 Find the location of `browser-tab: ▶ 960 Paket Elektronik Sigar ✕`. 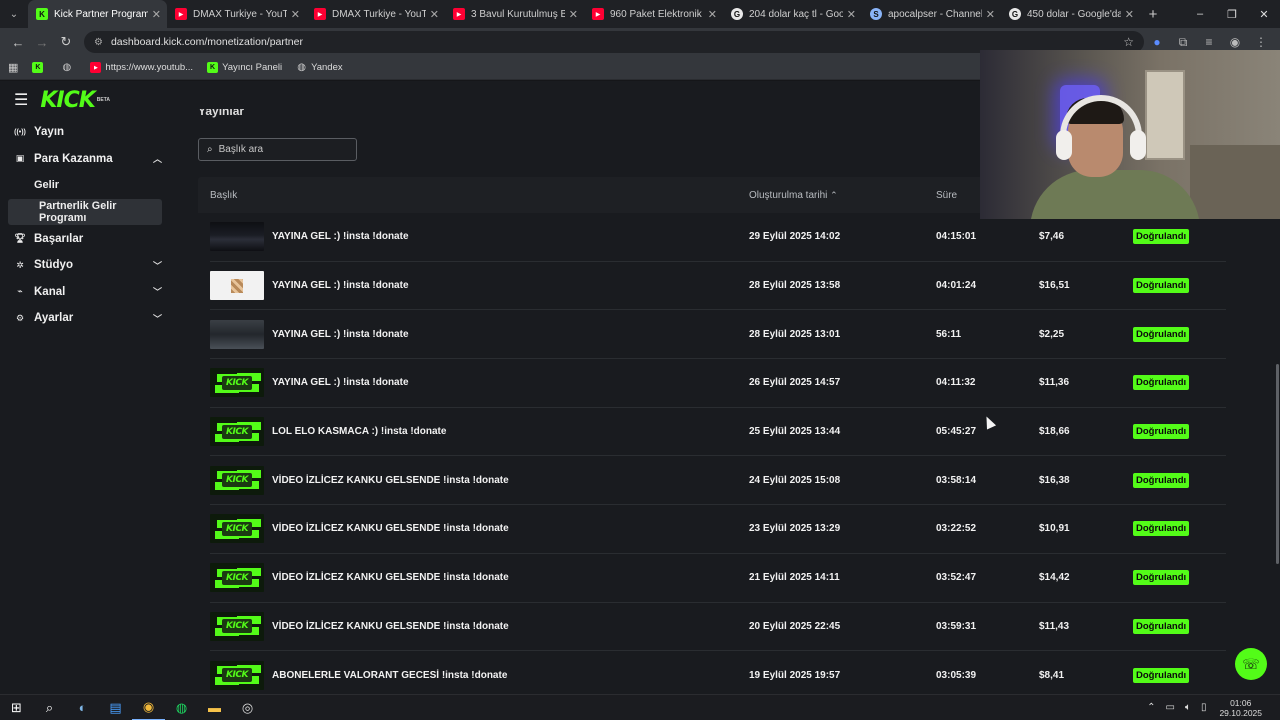

browser-tab: ▶ 960 Paket Elektronik Sigar ✕ is located at coordinates (653, 14).